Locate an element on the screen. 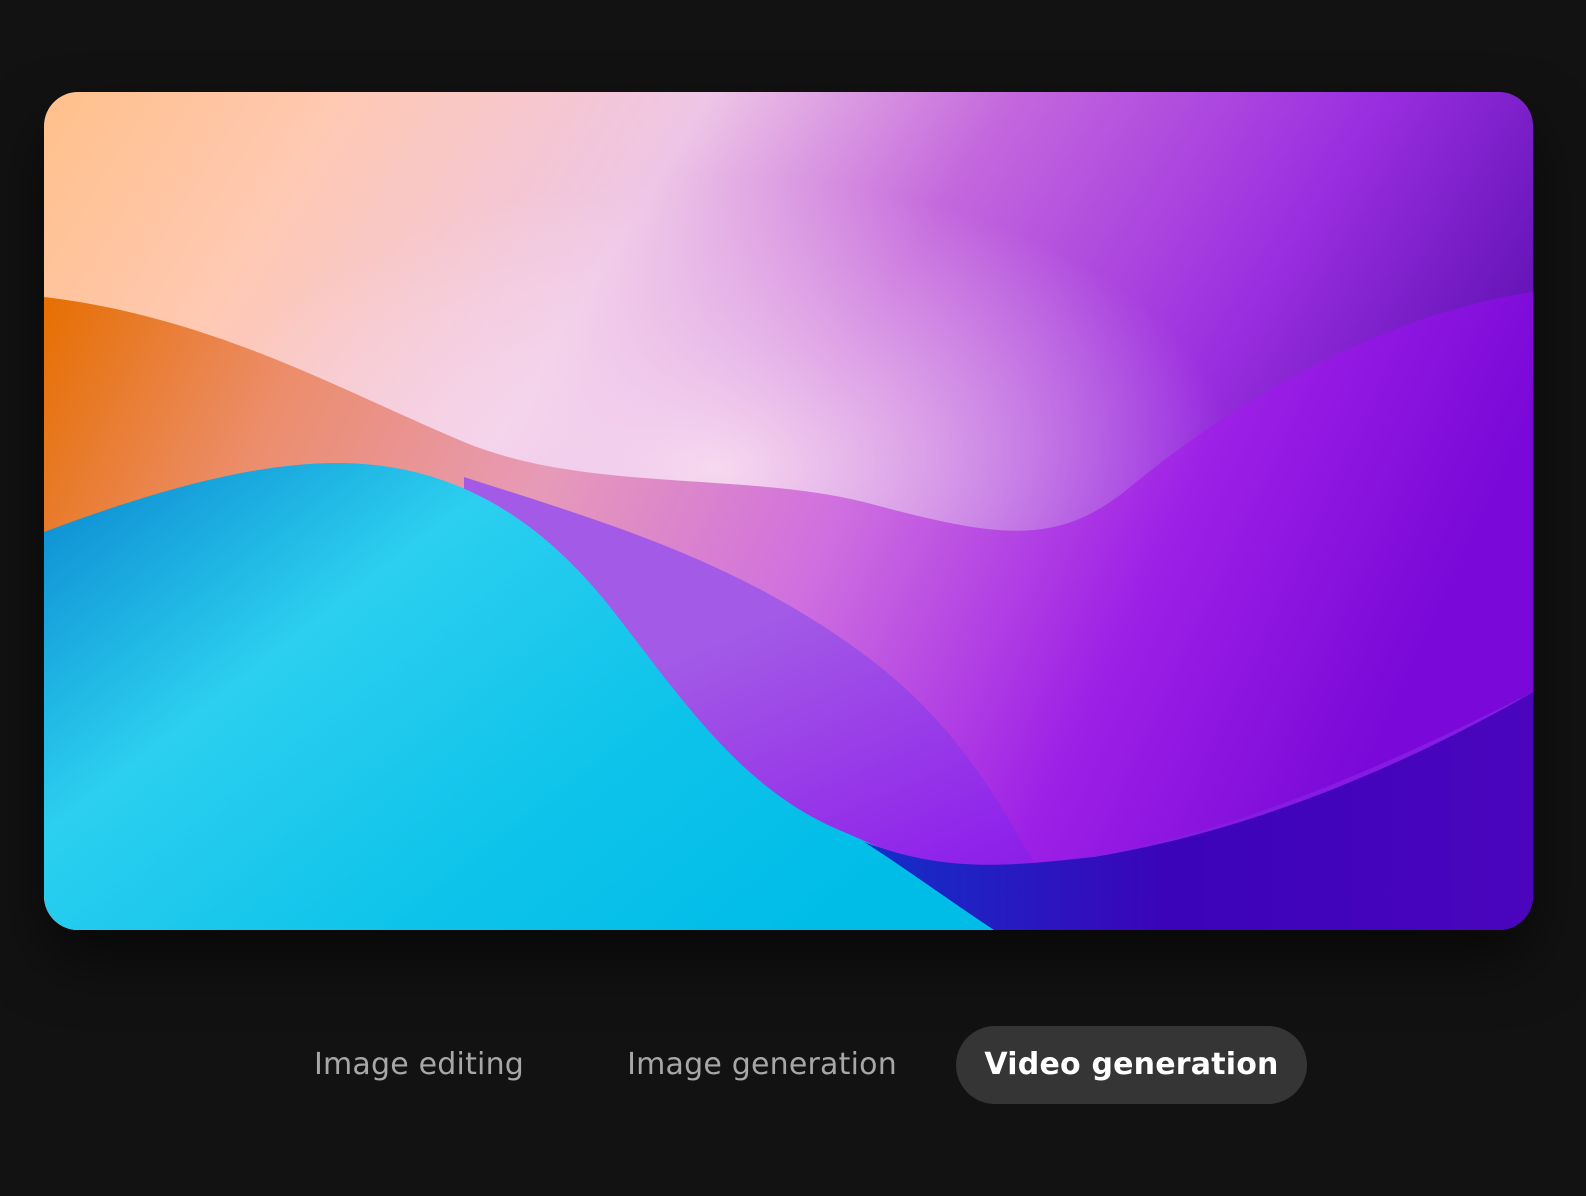  tab-image-generation: Image generation is located at coordinates (762, 1065).